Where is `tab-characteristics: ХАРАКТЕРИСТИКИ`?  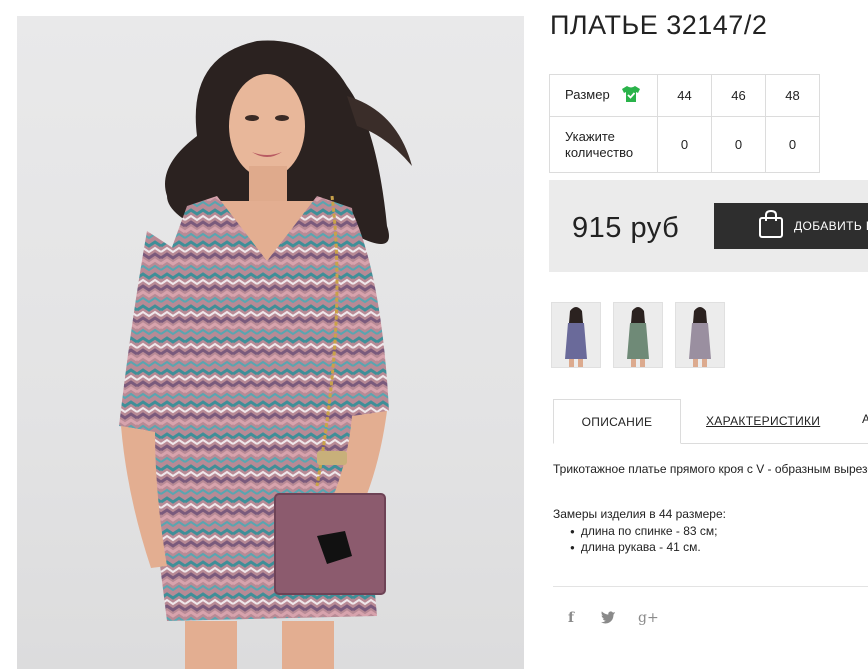
tab-characteristics: ХАРАКТЕРИСТИКИ is located at coordinates (763, 421).